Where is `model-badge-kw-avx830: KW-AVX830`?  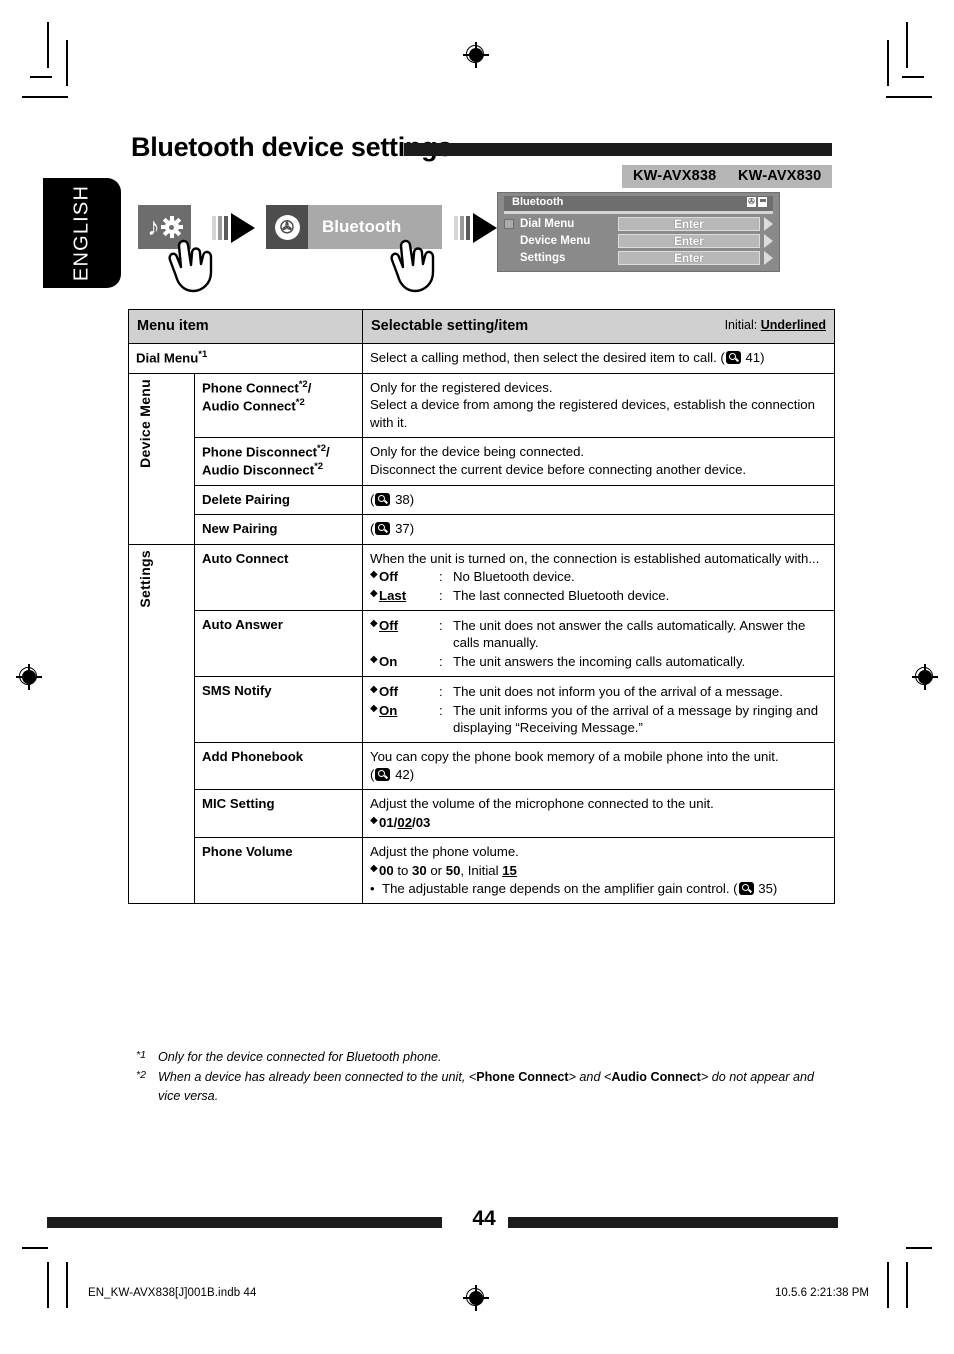 model-badge-kw-avx830: KW-AVX830 is located at coordinates (780, 176).